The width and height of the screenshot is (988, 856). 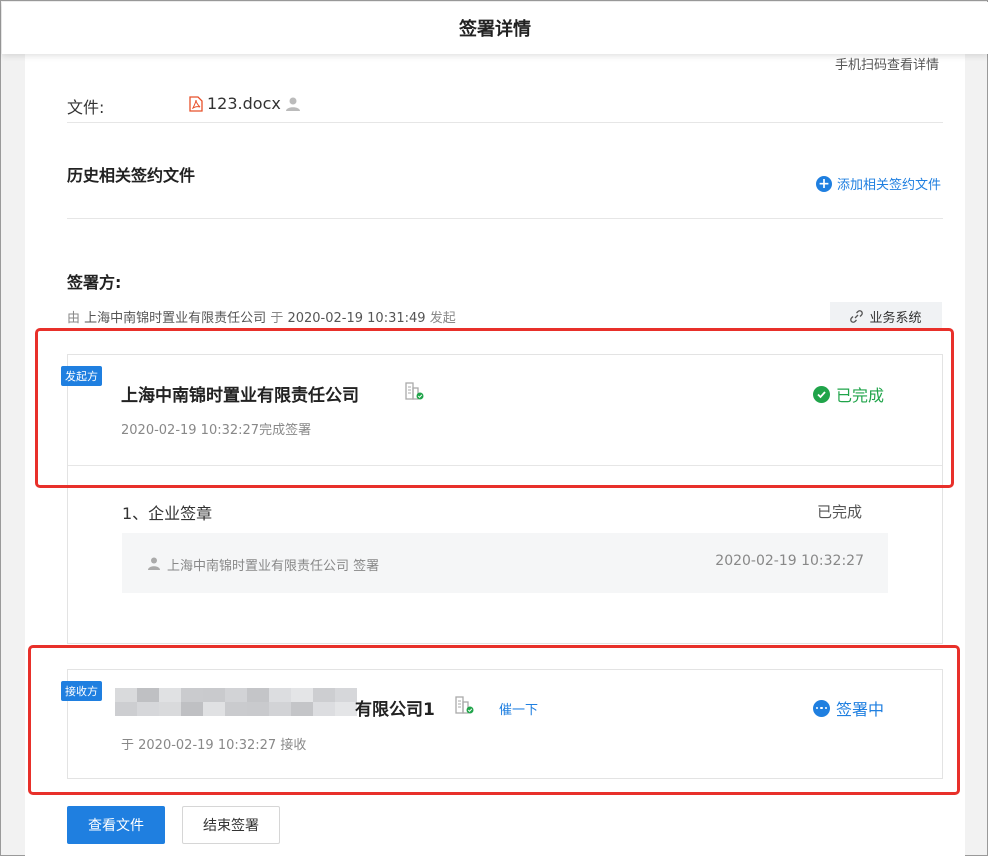 What do you see at coordinates (231, 825) in the screenshot?
I see `end-sign-button: 结束签署` at bounding box center [231, 825].